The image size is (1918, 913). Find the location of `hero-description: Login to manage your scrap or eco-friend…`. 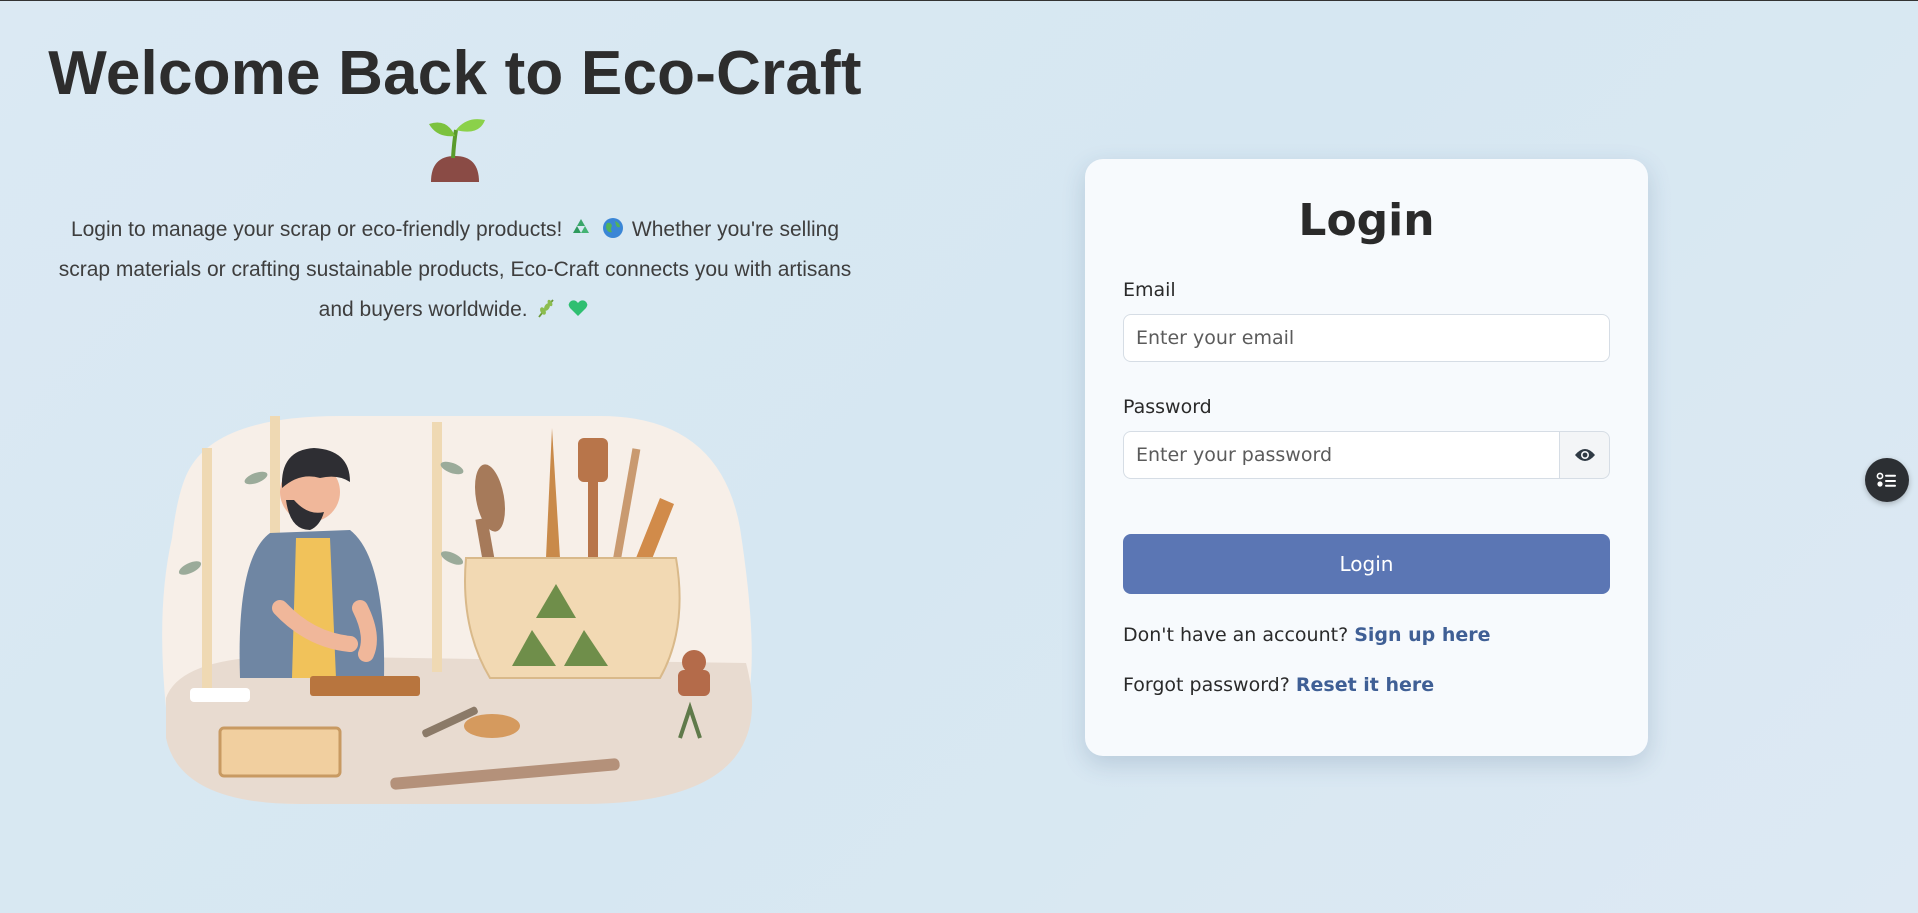

hero-description: Login to manage your scrap or eco-friend… is located at coordinates (455, 270).